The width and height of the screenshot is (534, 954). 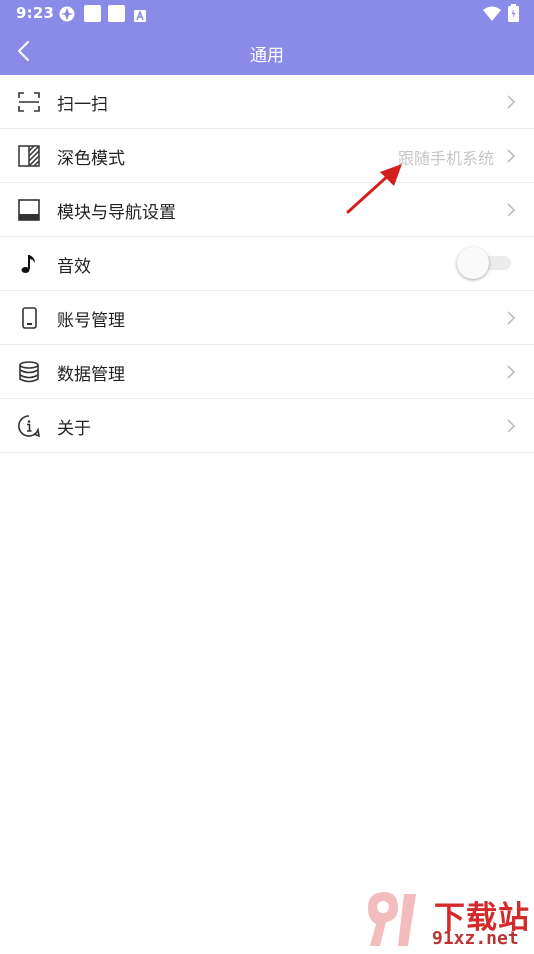 I want to click on app-bar: 通用, so click(x=267, y=51).